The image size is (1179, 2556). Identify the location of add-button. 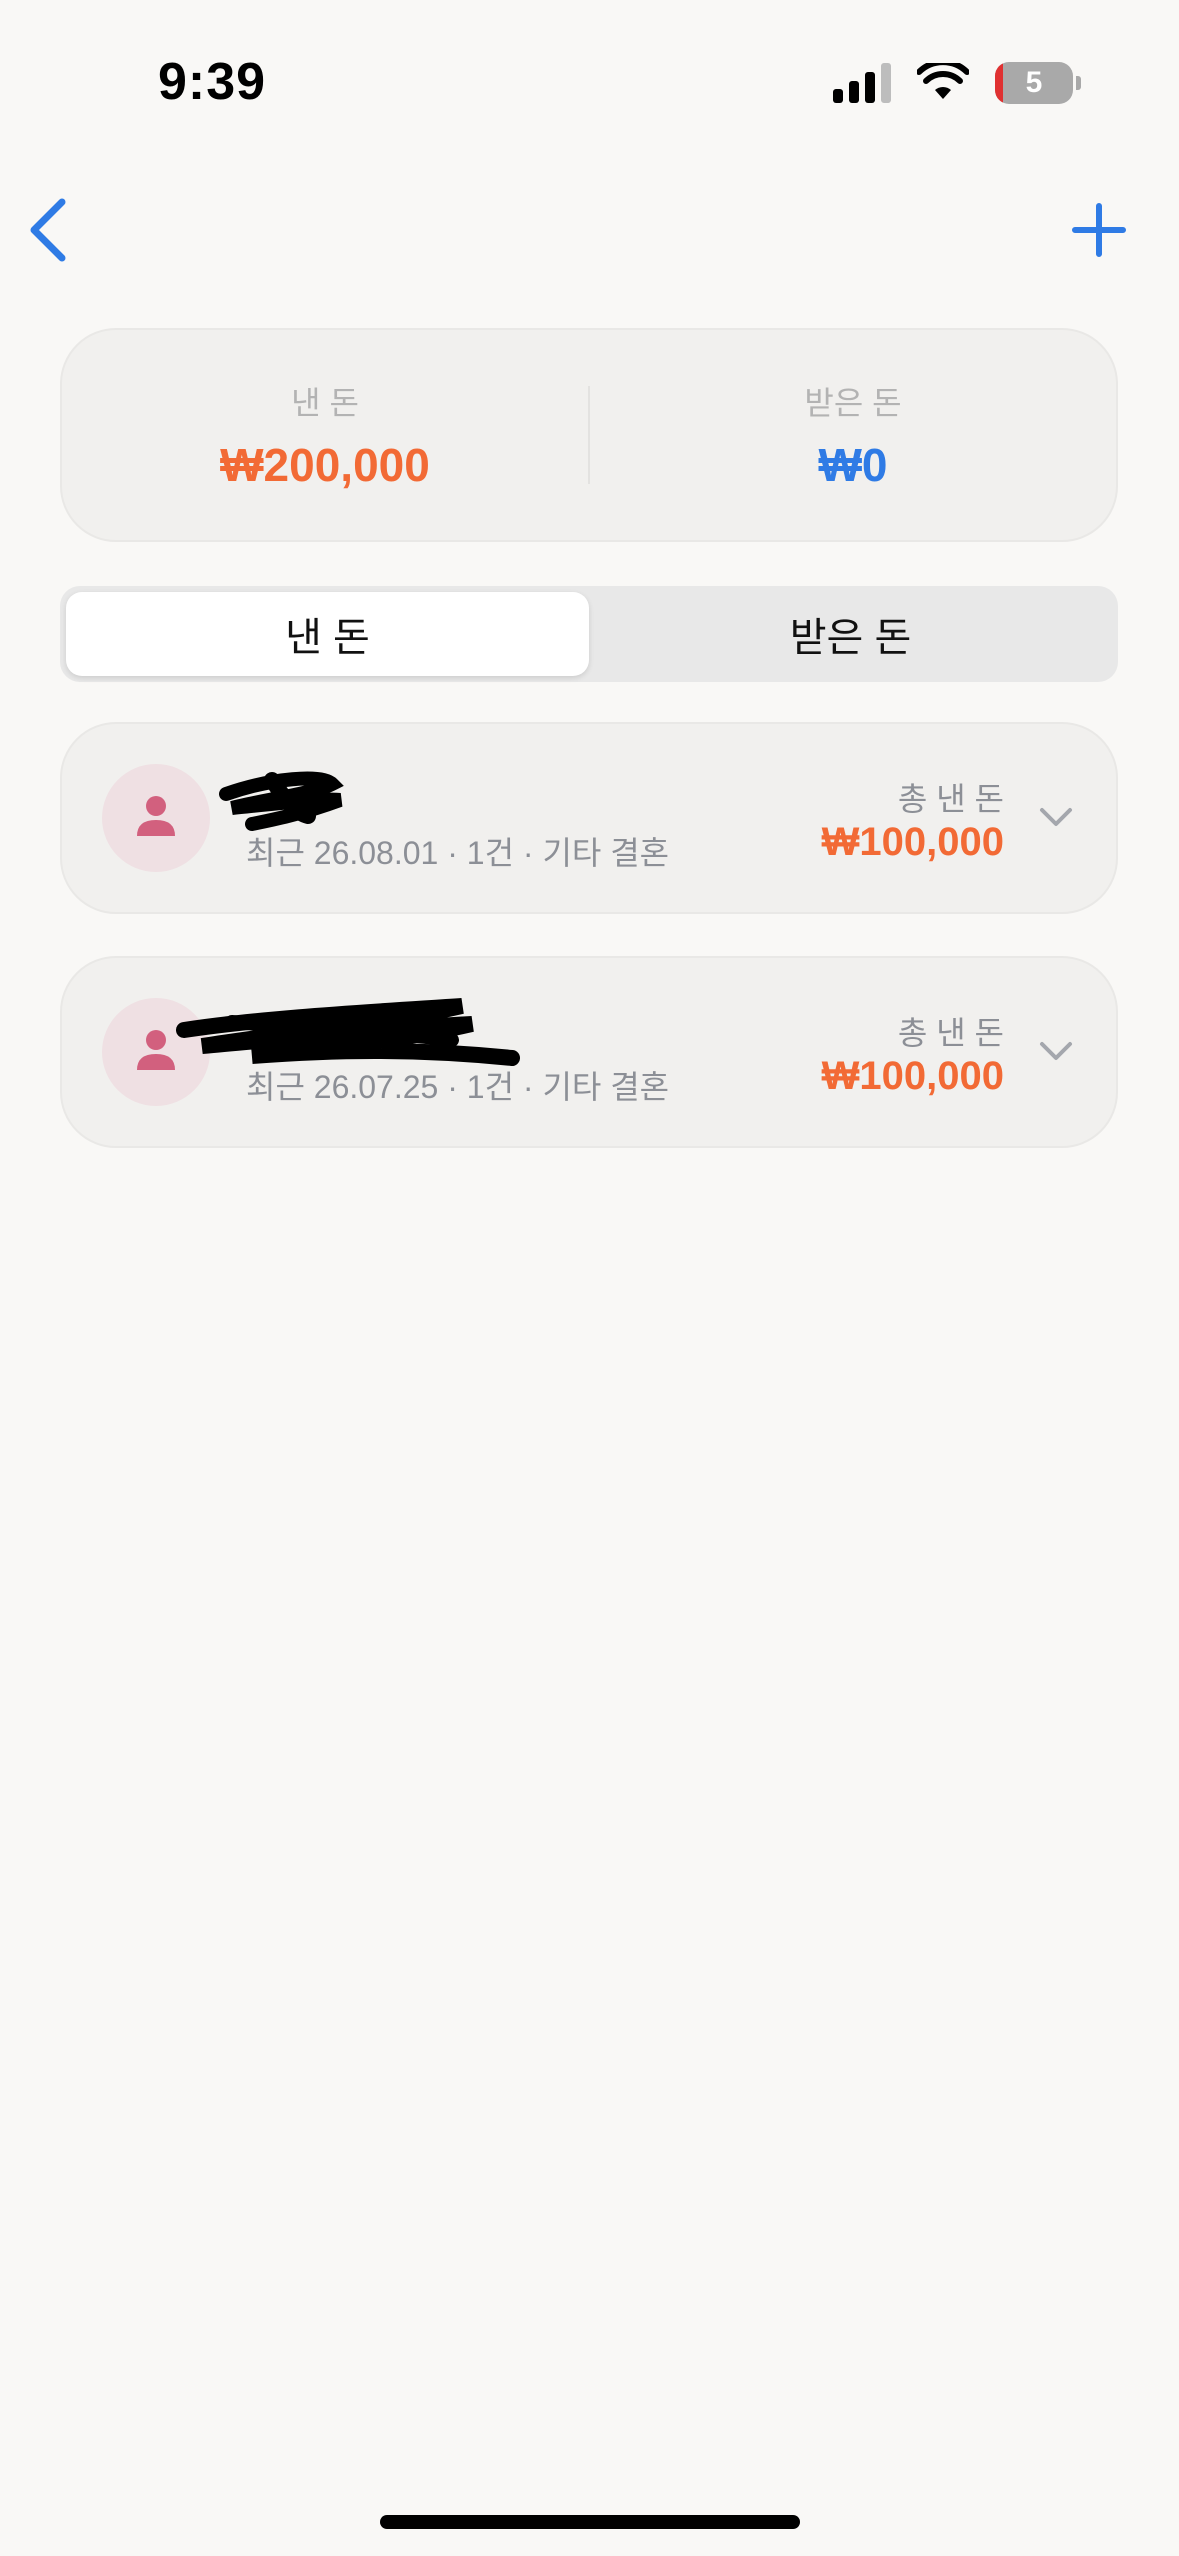
(1099, 230).